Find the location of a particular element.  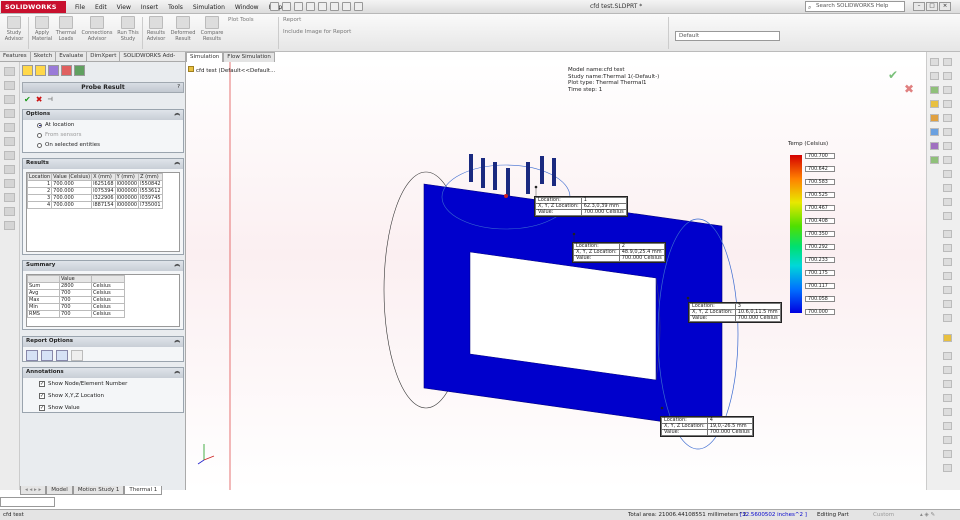

table-row: Sum 2800 Celsius is located at coordinates (76, 286).